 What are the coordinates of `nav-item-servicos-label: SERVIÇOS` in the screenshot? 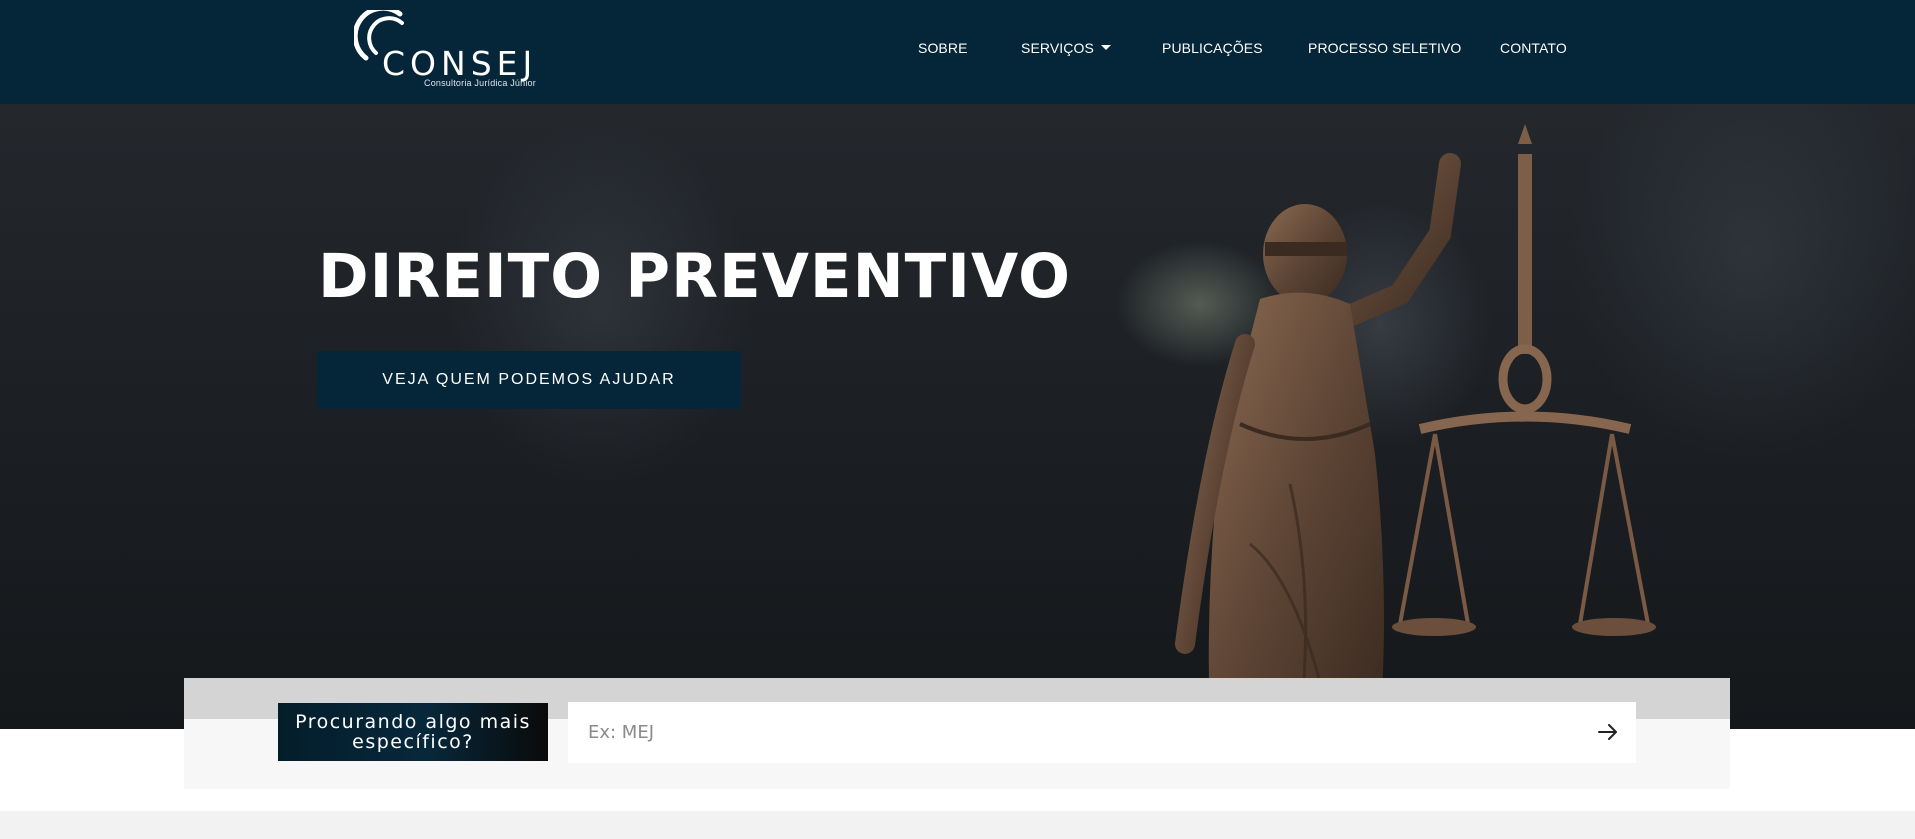 It's located at (1057, 48).